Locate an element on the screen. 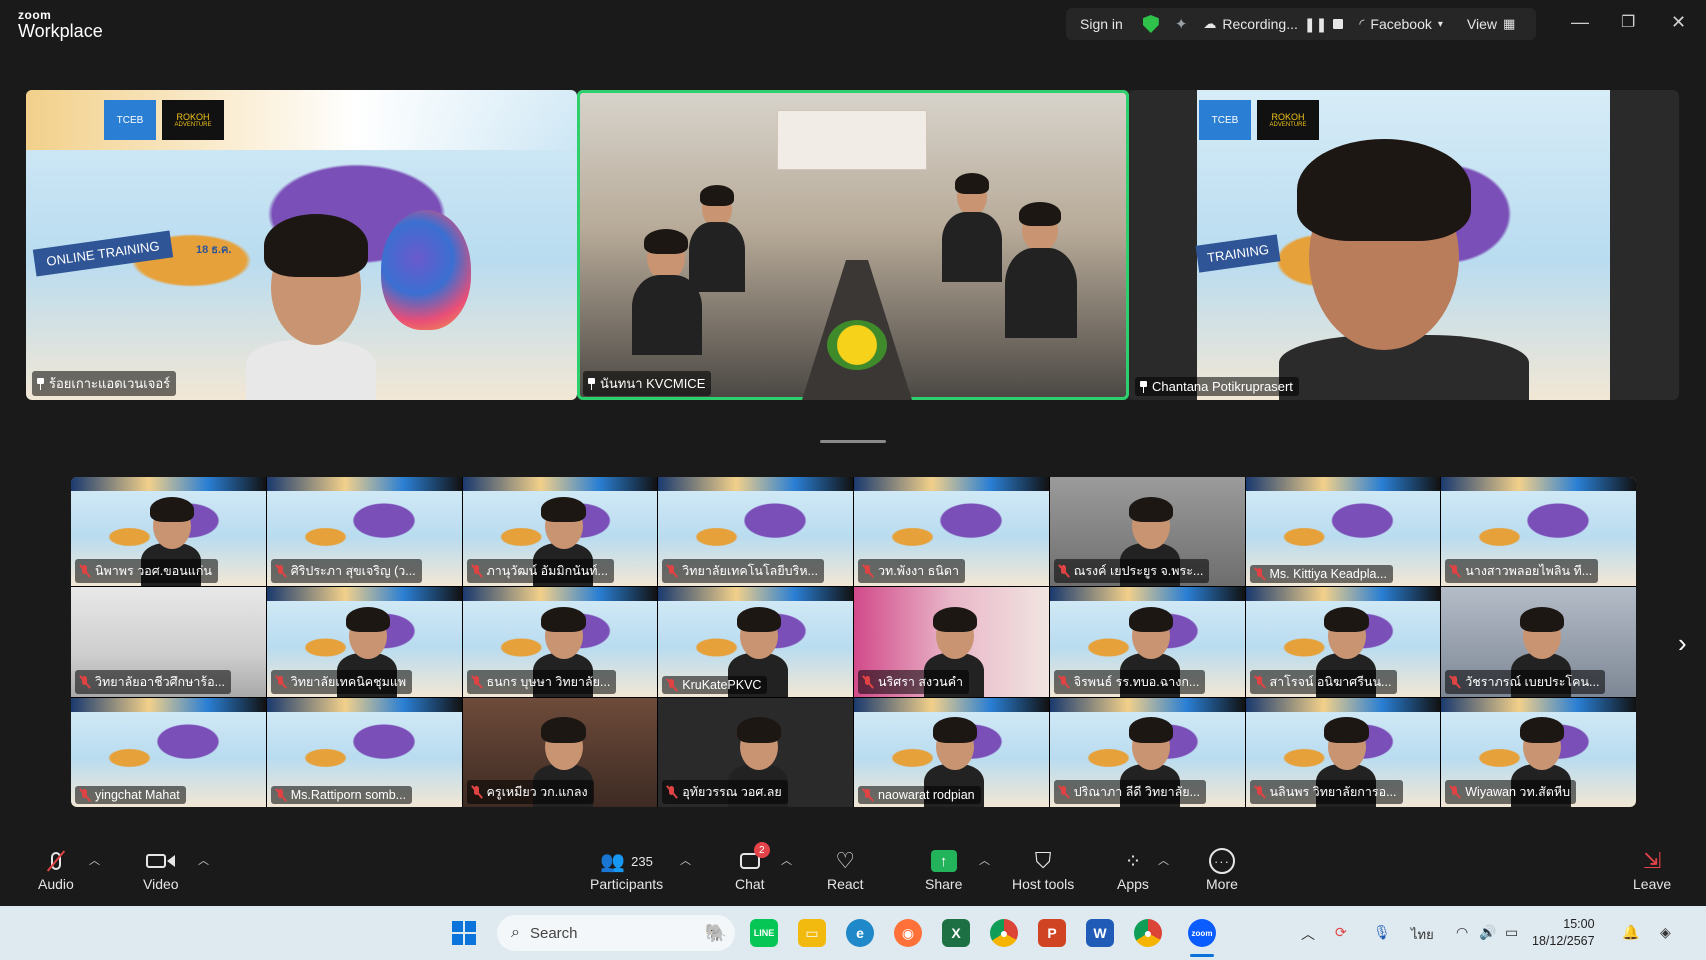 Image resolution: width=1706 pixels, height=960 pixels. chat-button: 2 Chat is located at coordinates (752, 867).